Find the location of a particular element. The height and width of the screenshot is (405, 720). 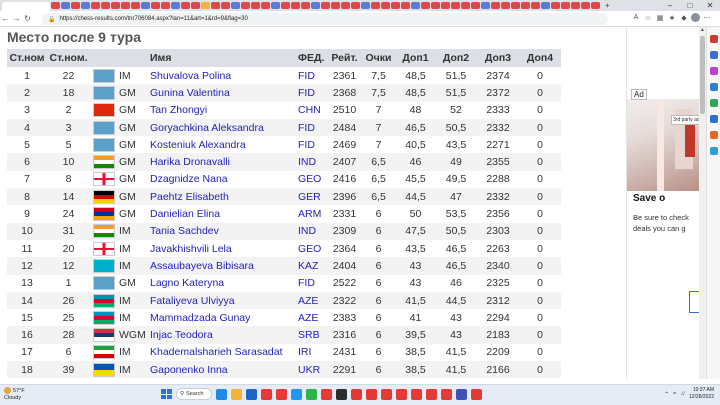

player-name-link: Danielian Elina is located at coordinates (222, 213).